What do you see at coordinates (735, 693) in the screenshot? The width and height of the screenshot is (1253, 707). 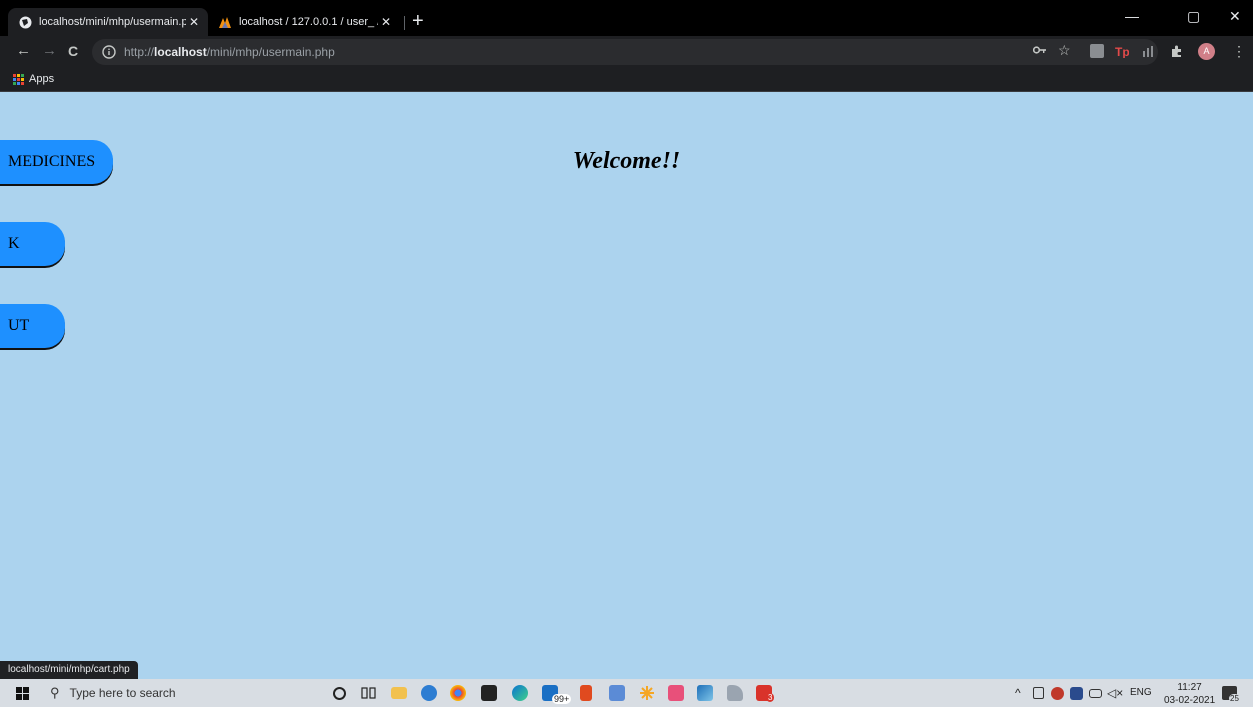 I see `notepad-icon` at bounding box center [735, 693].